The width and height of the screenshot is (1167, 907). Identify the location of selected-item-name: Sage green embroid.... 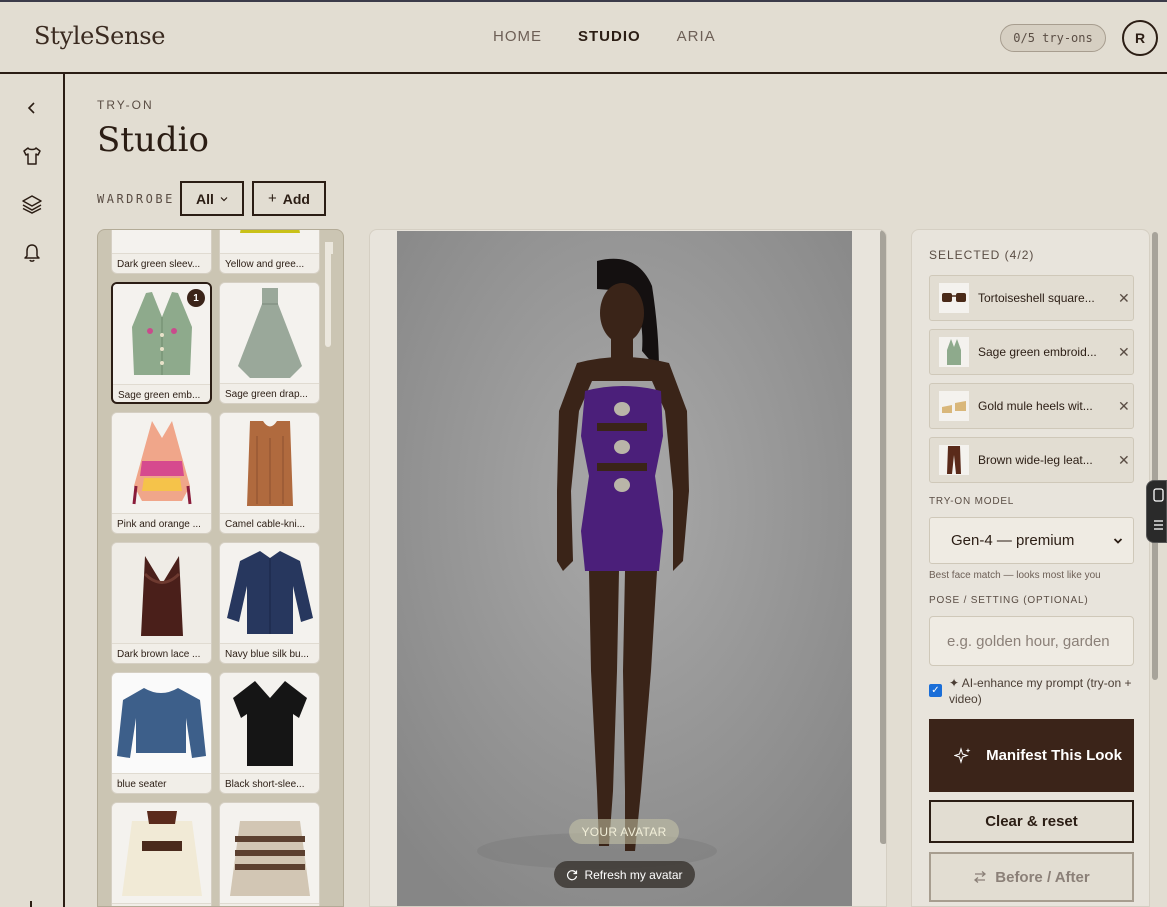
(1037, 352).